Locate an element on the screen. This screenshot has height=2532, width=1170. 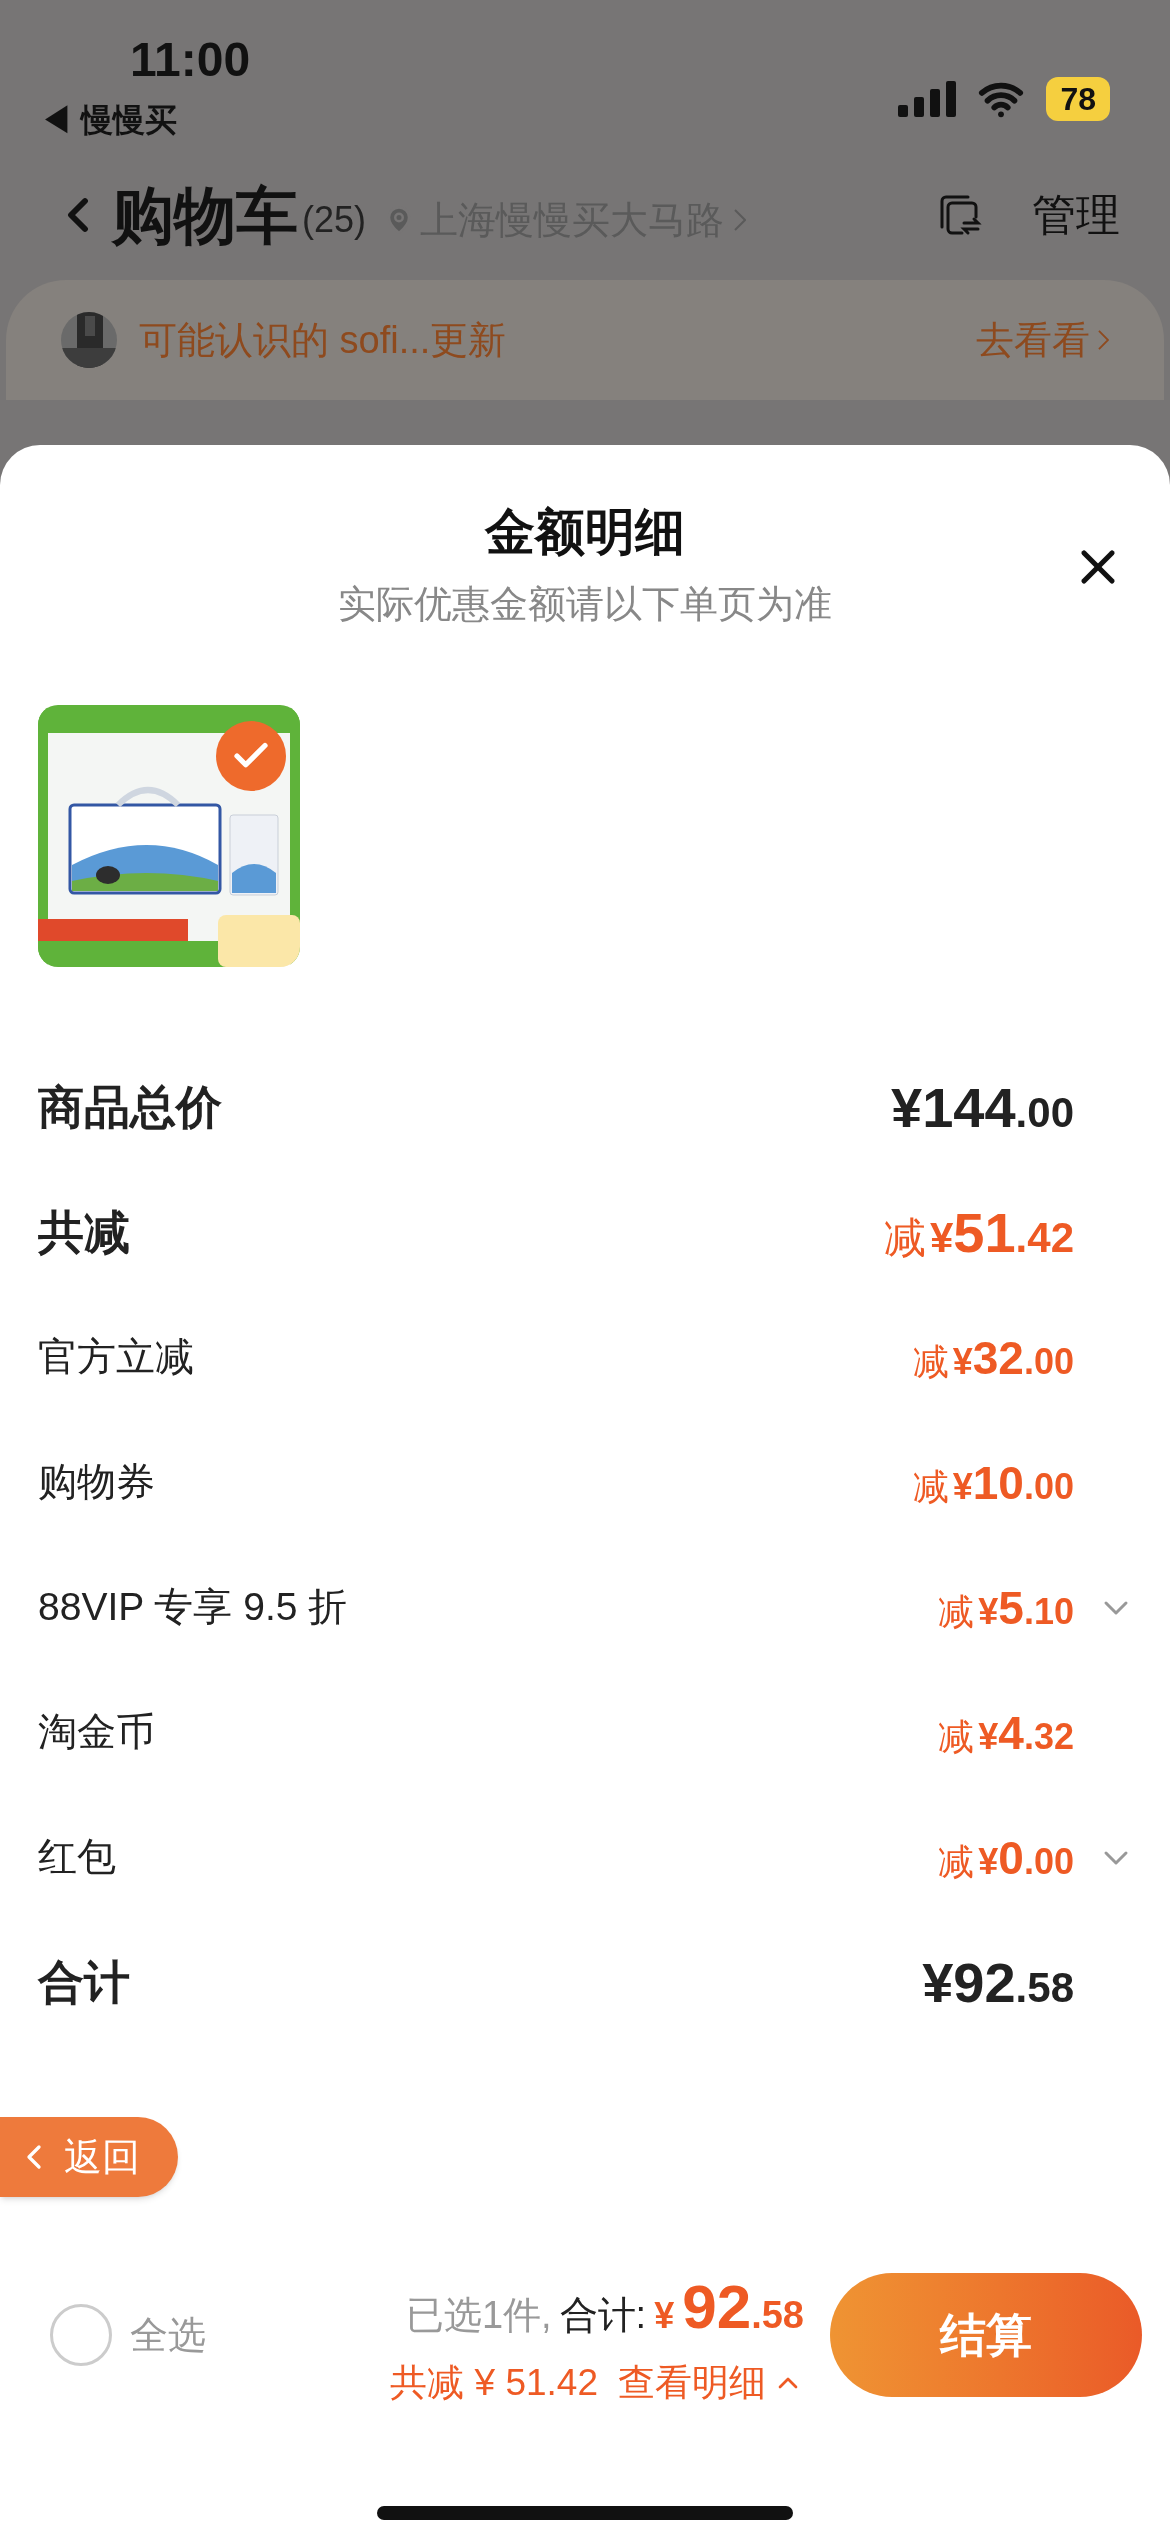
item-count: (25) is located at coordinates (334, 220).